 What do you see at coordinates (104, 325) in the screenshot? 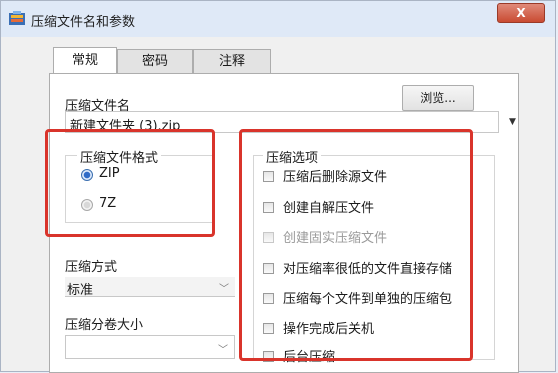
I see `volume-size-label: 压缩分卷大小` at bounding box center [104, 325].